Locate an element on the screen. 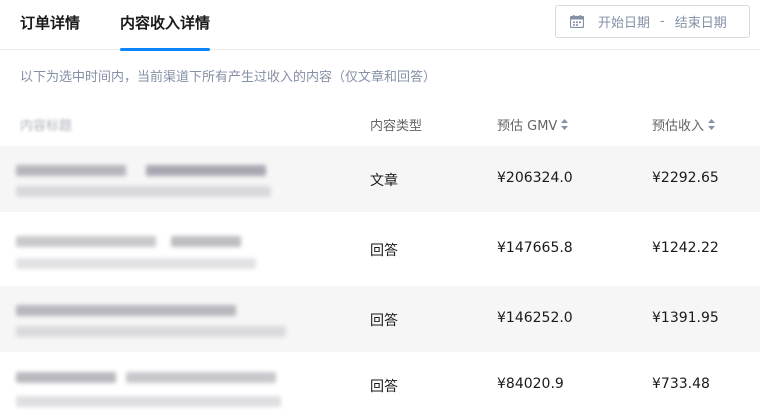 This screenshot has height=418, width=760. column-header-gmv: 预估 GMV is located at coordinates (533, 124).